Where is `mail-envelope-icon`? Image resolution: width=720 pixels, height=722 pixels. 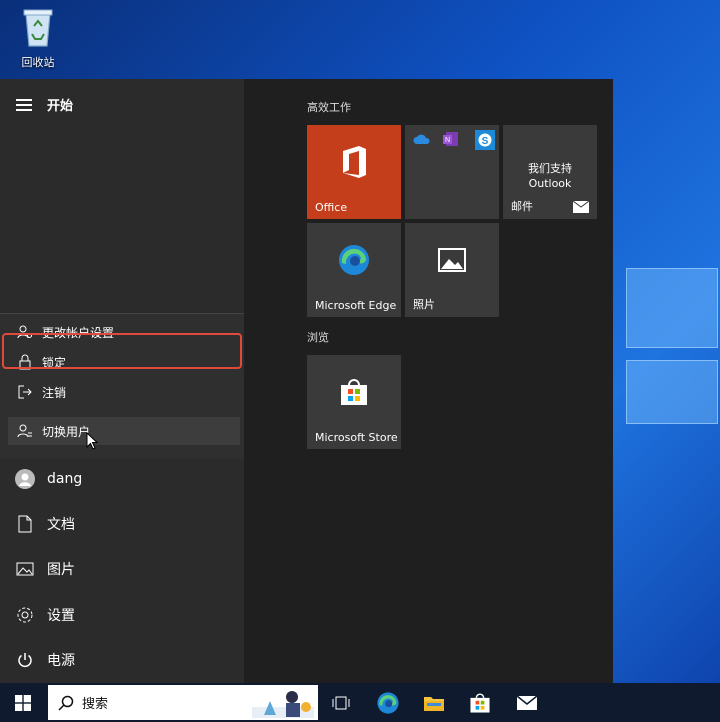 mail-envelope-icon is located at coordinates (581, 207).